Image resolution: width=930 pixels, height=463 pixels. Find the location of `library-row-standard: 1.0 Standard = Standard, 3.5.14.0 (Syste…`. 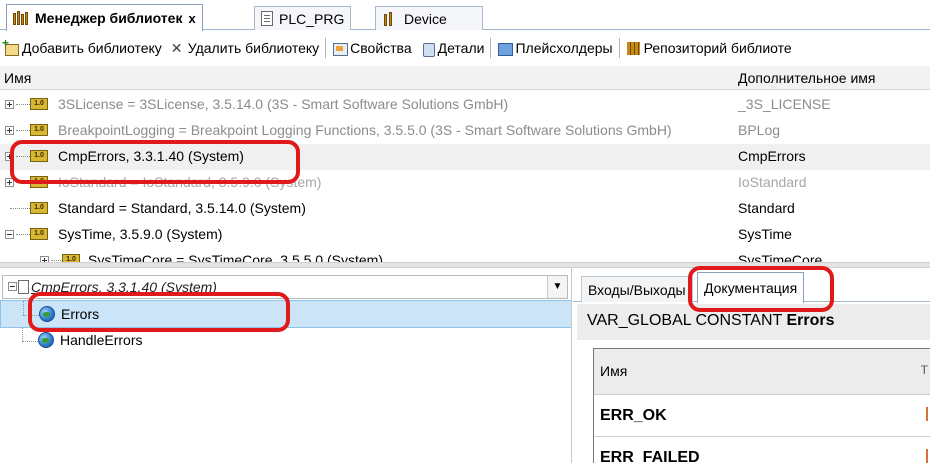

library-row-standard: 1.0 Standard = Standard, 3.5.14.0 (Syste… is located at coordinates (465, 209).